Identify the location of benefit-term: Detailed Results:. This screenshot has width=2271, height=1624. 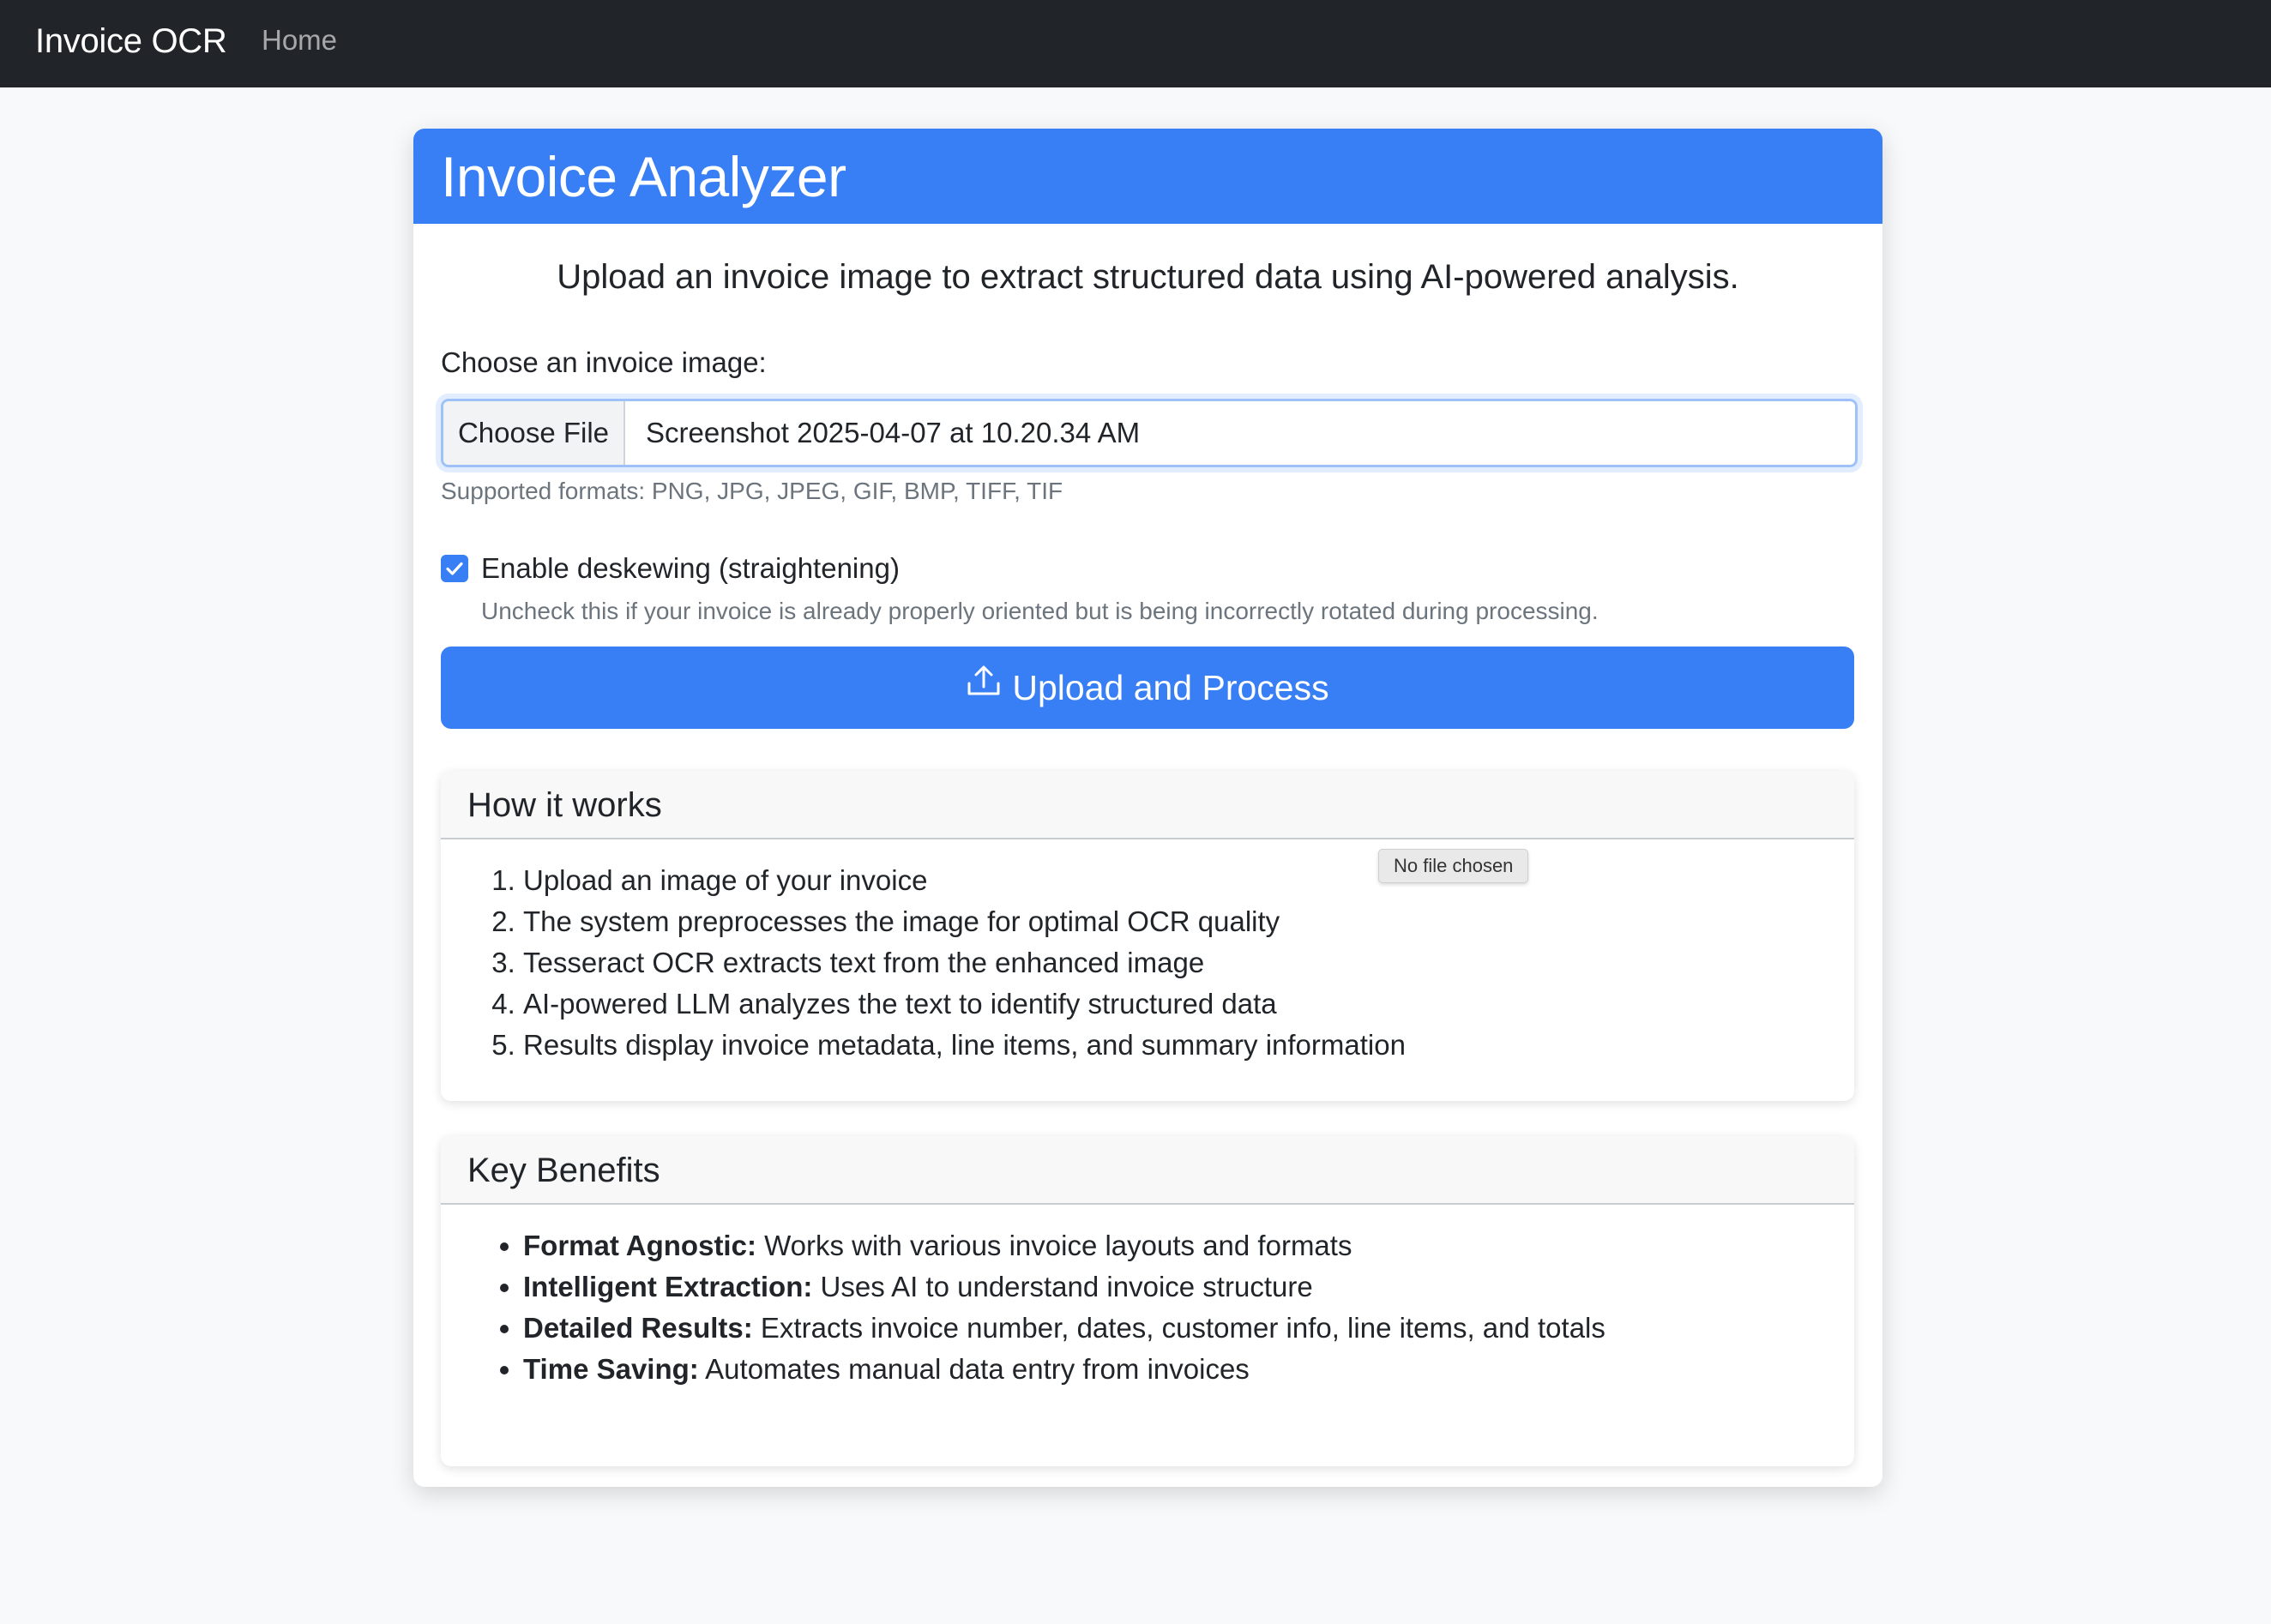
(638, 1328).